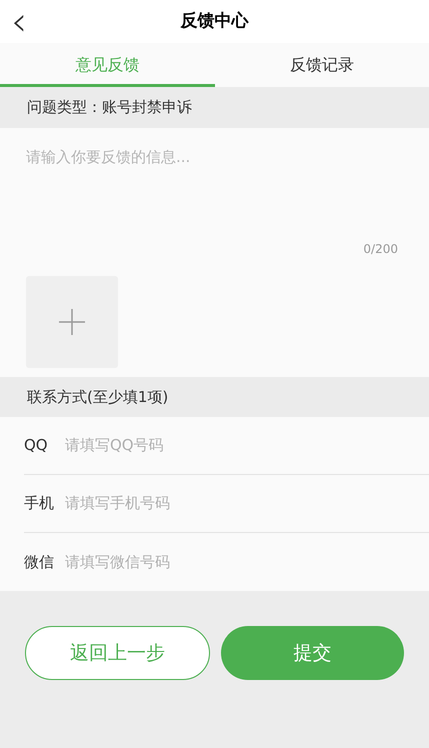 This screenshot has width=429, height=748. I want to click on back-button: ‹, so click(19, 21).